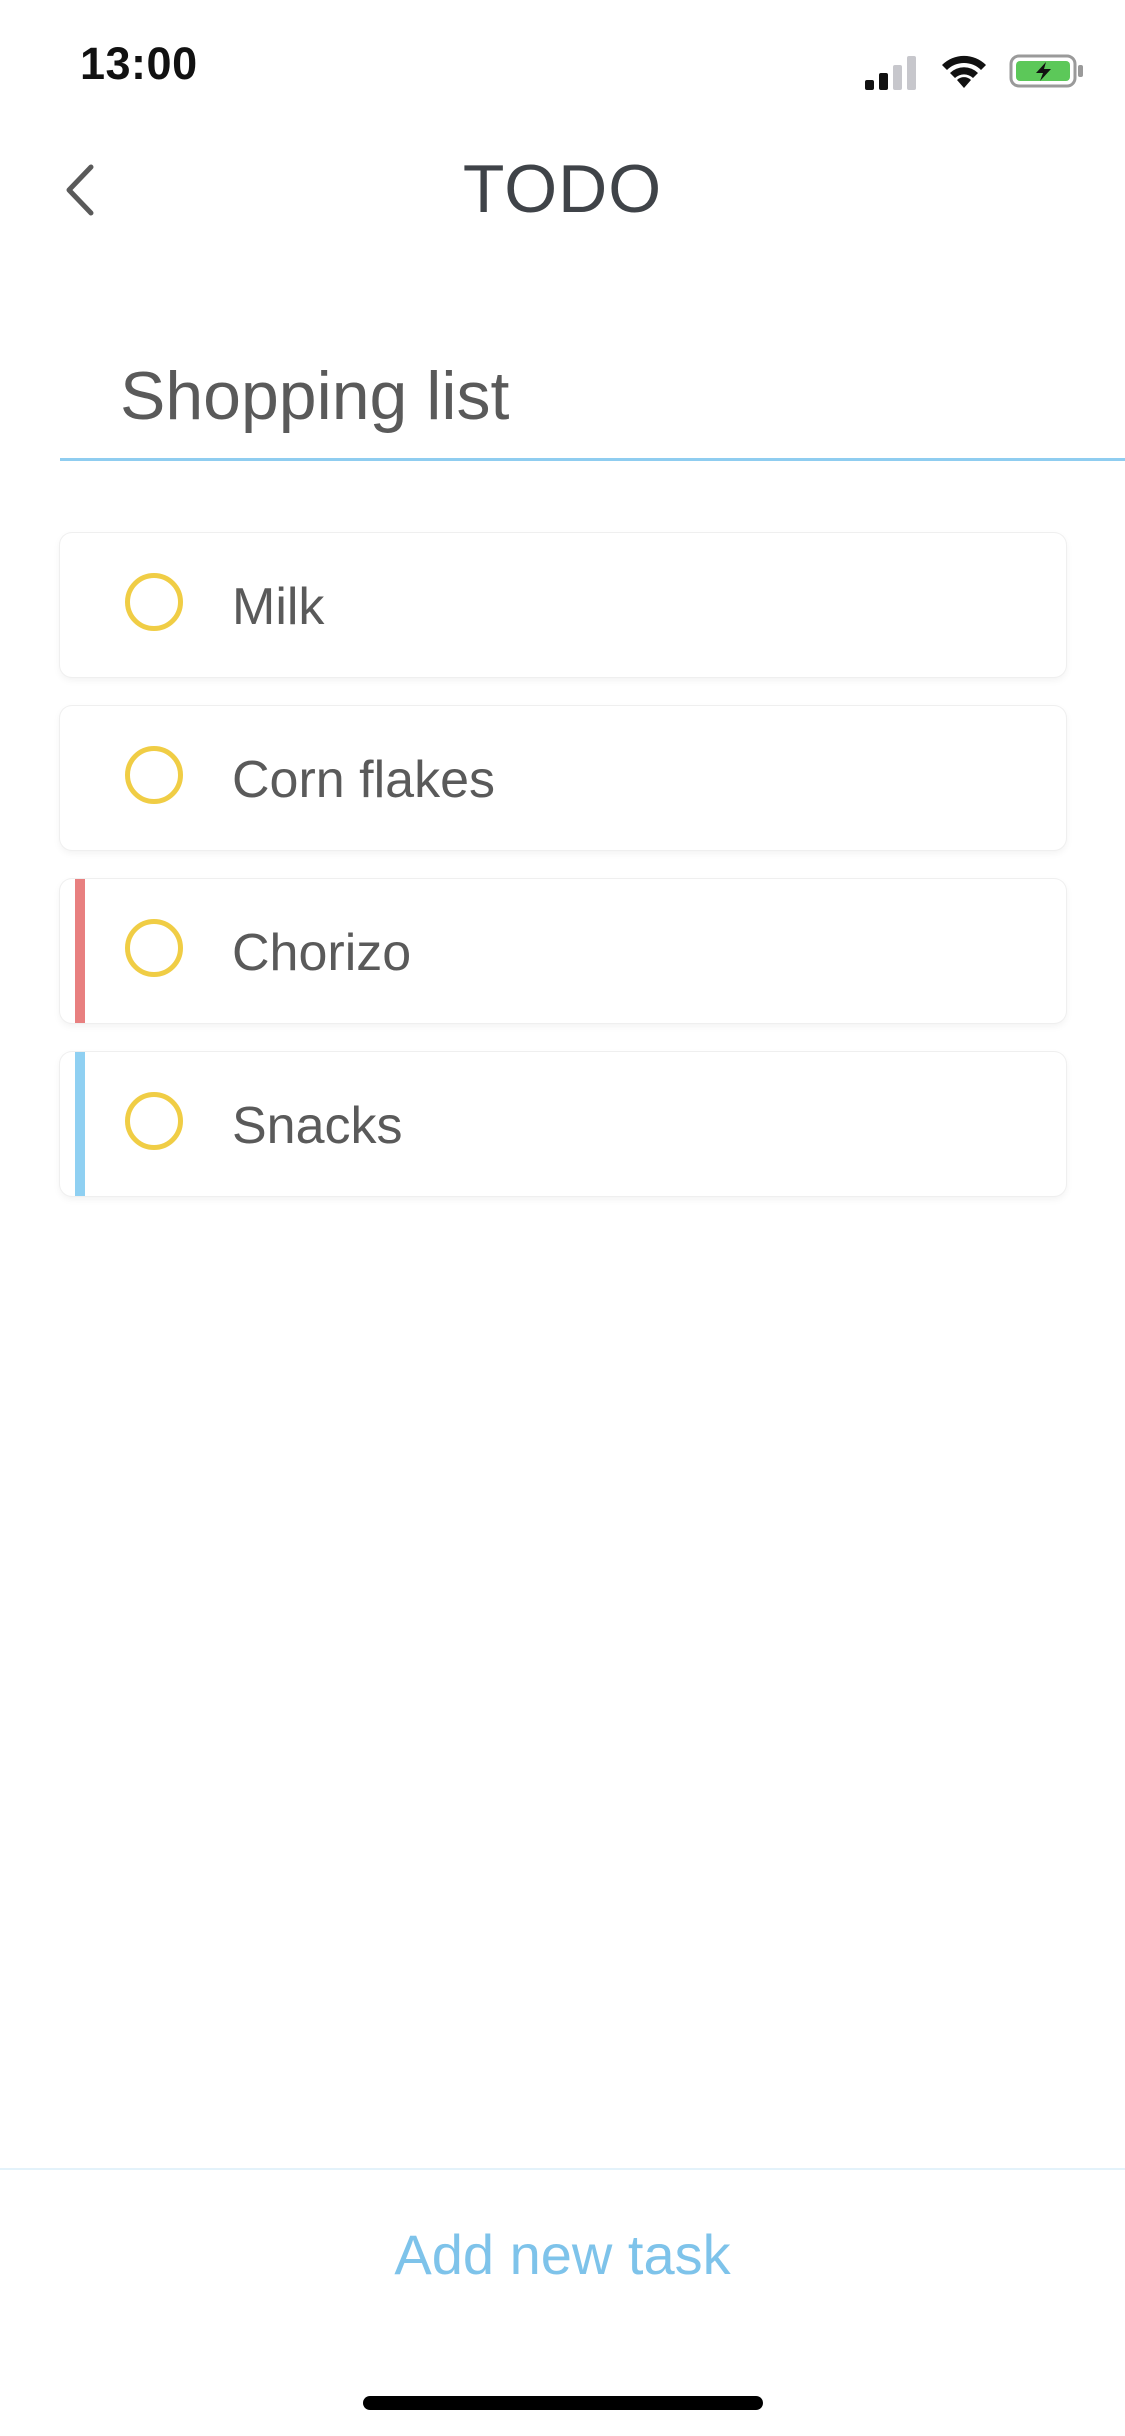  I want to click on home-indicator, so click(563, 2403).